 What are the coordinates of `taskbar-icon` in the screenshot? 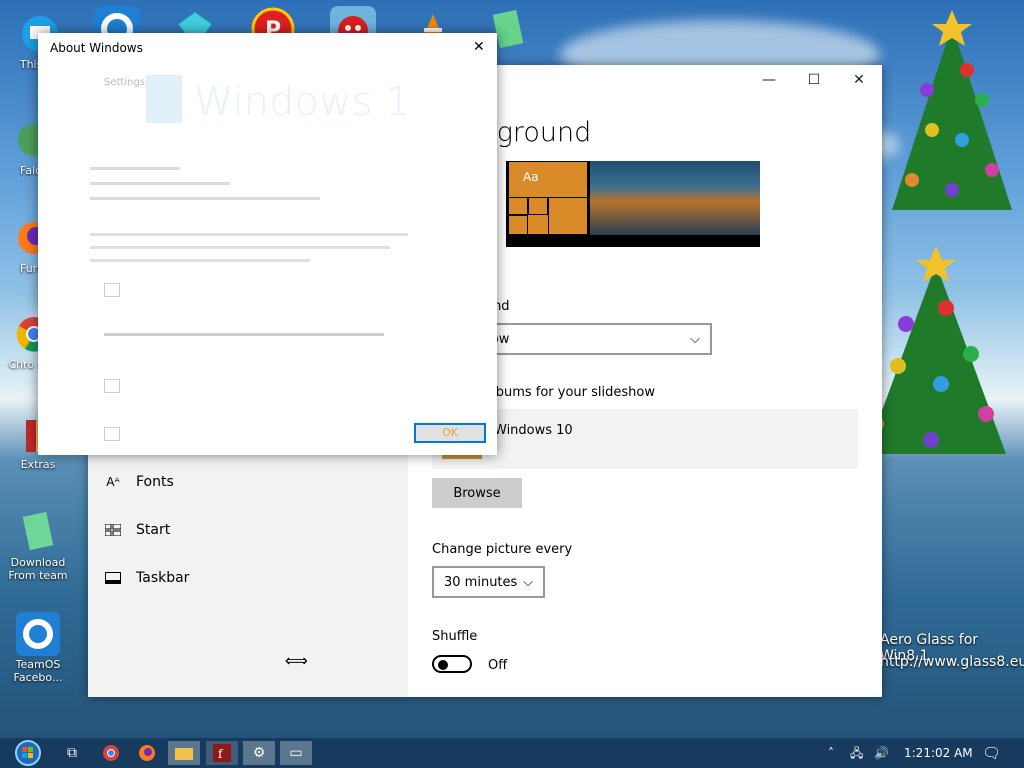 It's located at (113, 578).